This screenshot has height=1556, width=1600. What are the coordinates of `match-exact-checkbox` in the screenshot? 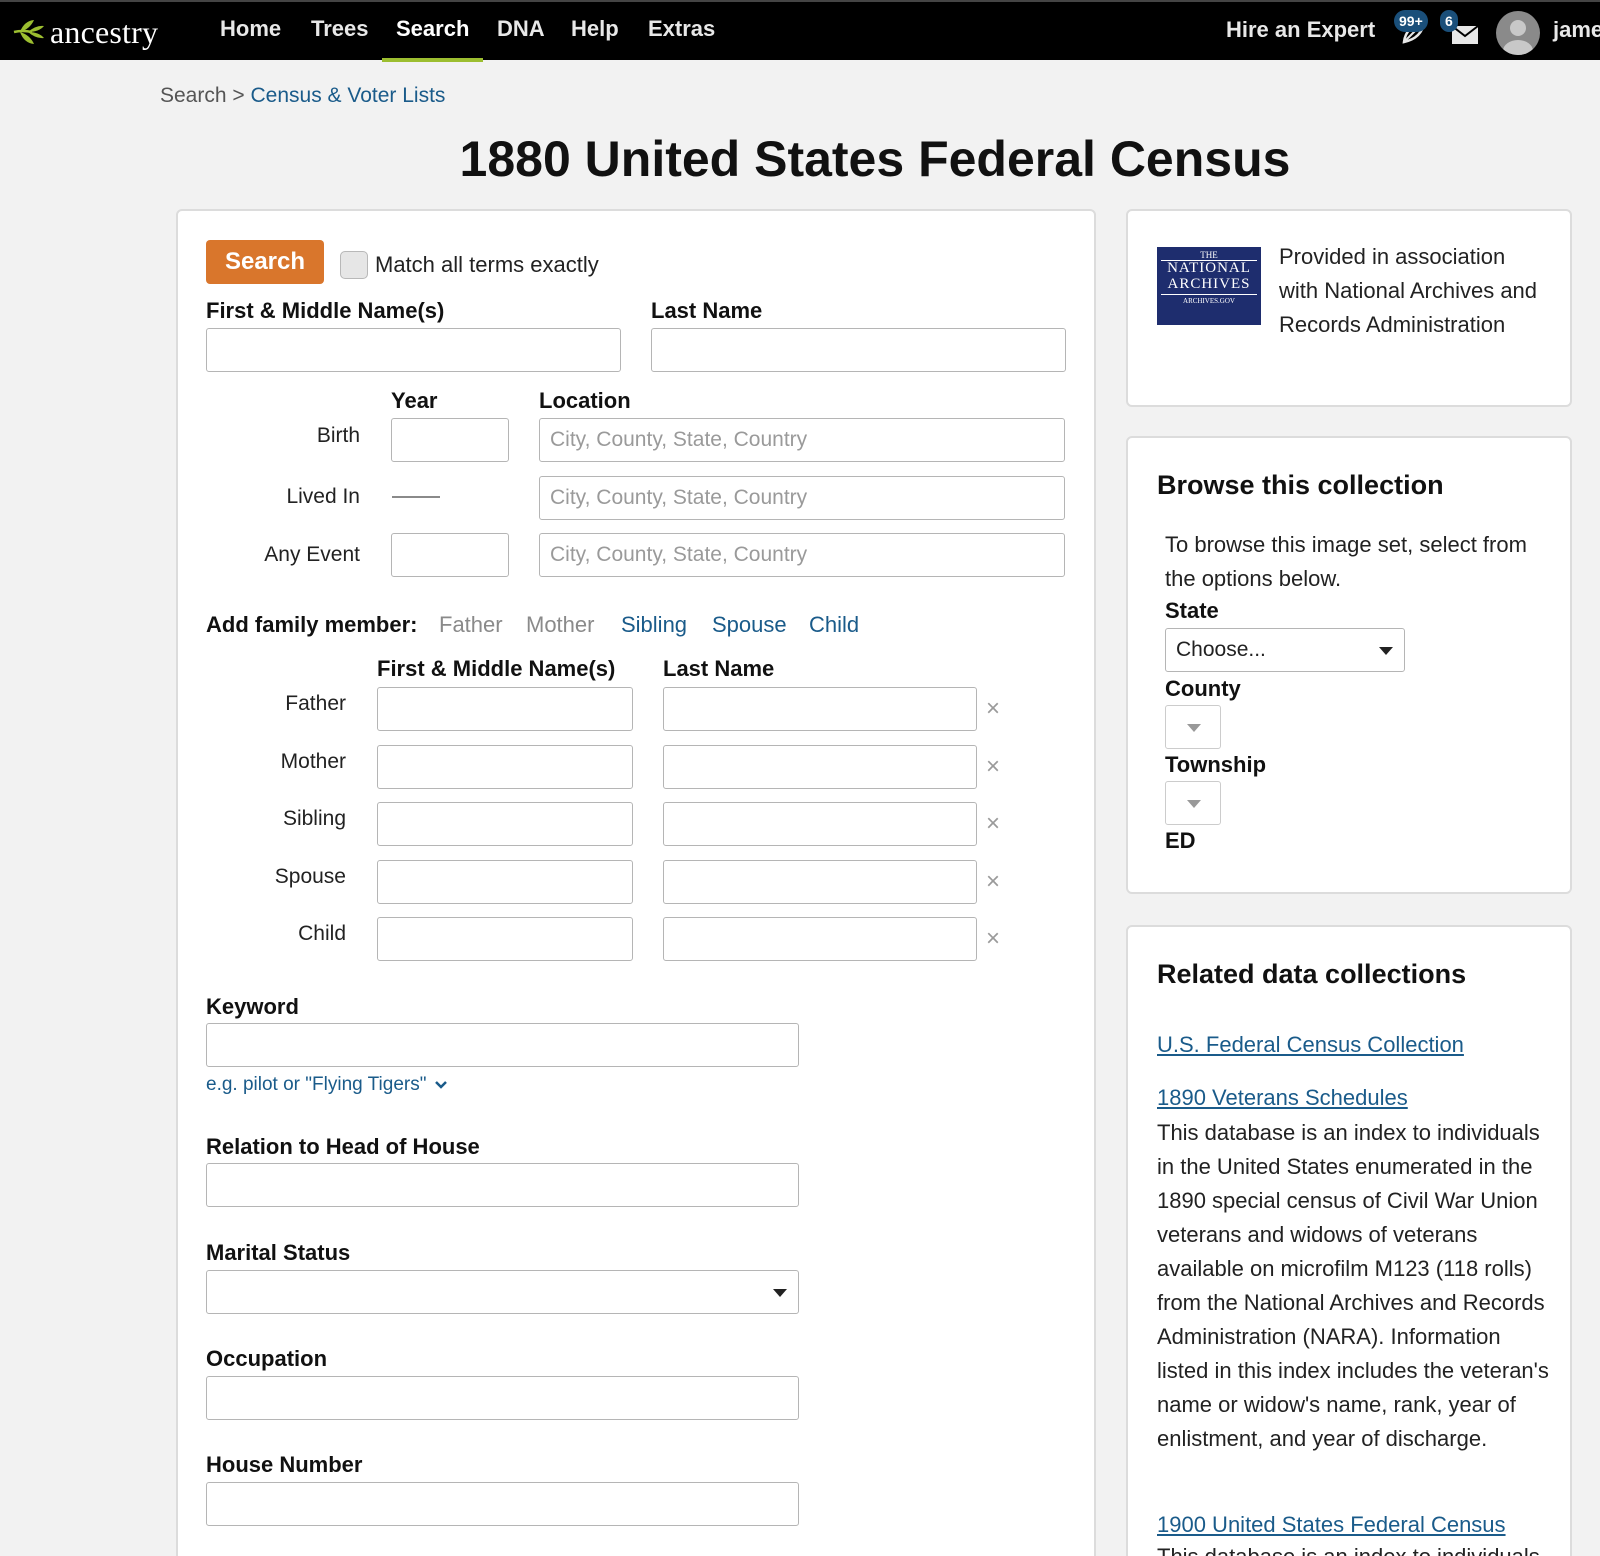 It's located at (354, 265).